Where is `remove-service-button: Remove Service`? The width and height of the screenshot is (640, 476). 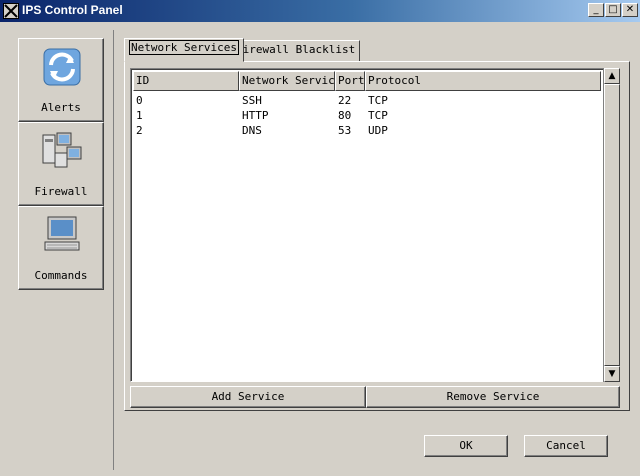 remove-service-button: Remove Service is located at coordinates (493, 397).